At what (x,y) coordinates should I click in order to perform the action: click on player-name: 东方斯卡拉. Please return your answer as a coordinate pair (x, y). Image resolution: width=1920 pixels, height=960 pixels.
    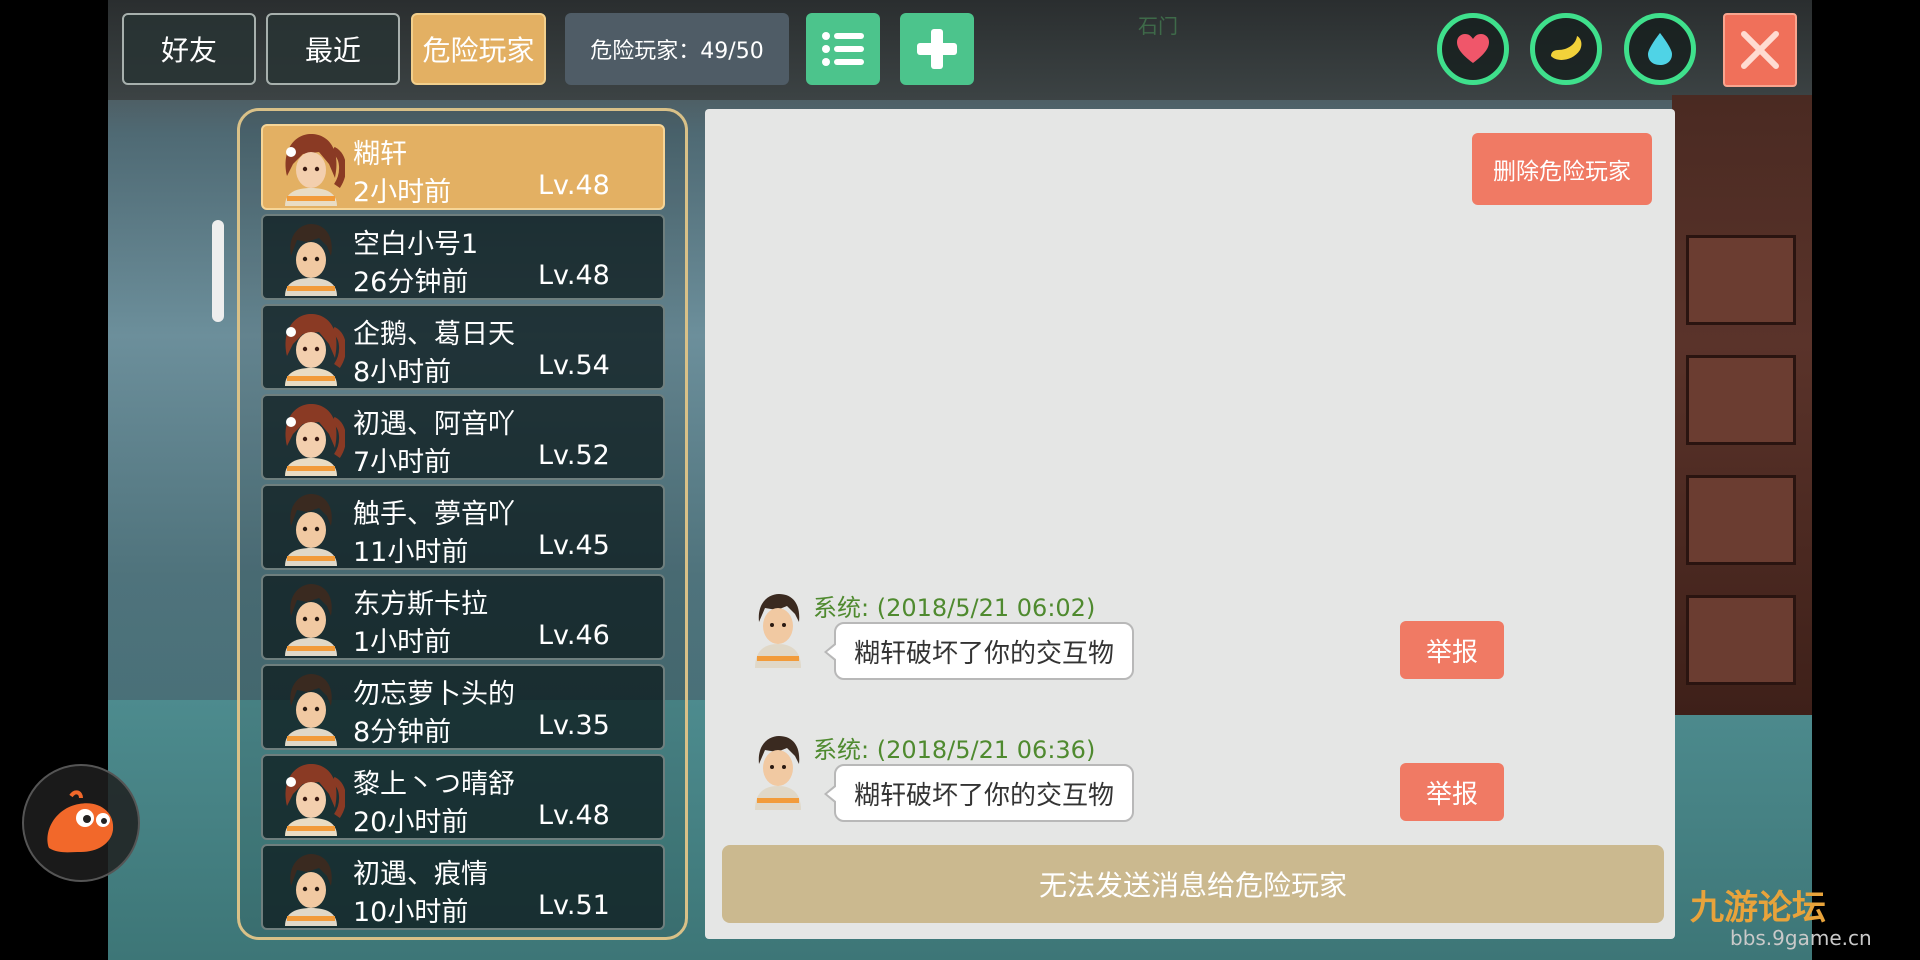
    Looking at the image, I should click on (420, 604).